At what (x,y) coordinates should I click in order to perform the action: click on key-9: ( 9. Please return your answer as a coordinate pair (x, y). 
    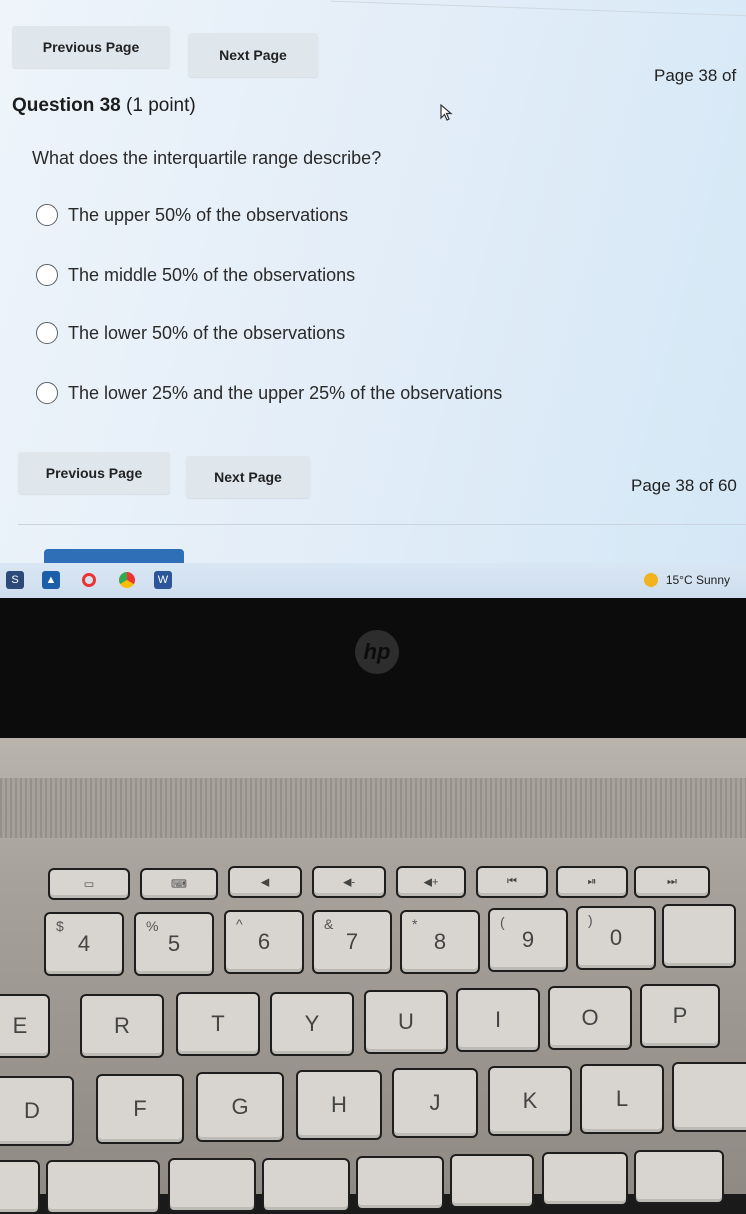
    Looking at the image, I should click on (528, 940).